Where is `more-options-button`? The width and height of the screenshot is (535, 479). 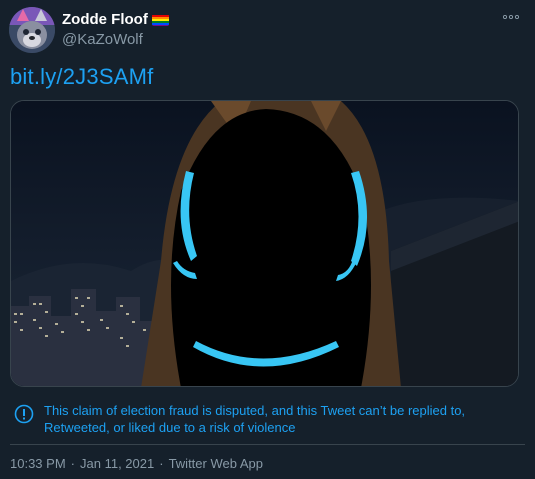 more-options-button is located at coordinates (511, 17).